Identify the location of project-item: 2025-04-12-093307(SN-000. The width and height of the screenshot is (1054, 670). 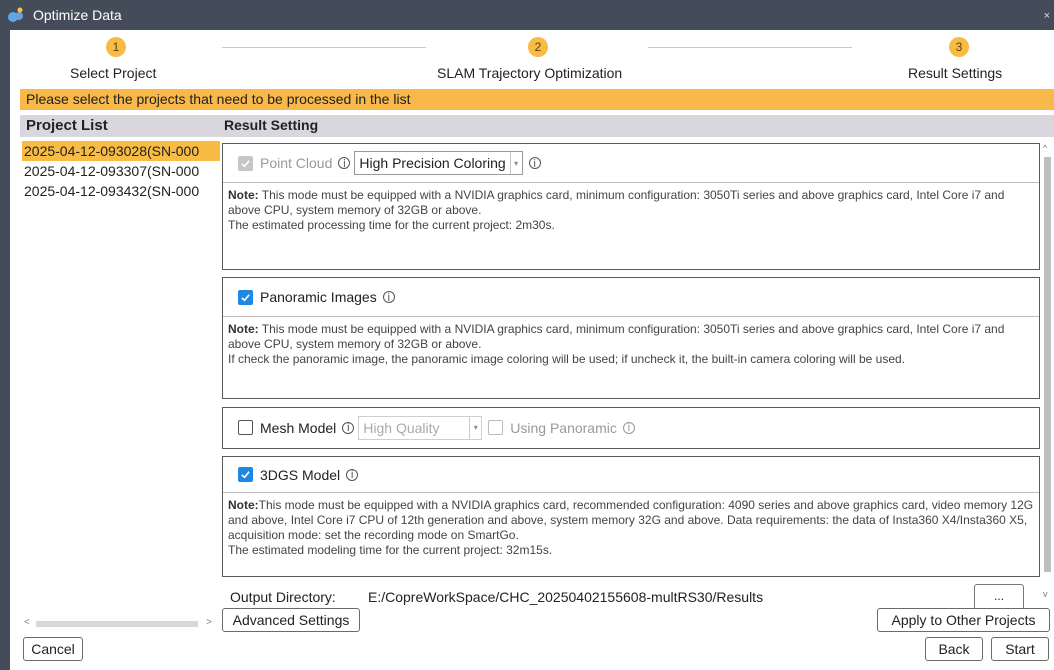
(121, 171).